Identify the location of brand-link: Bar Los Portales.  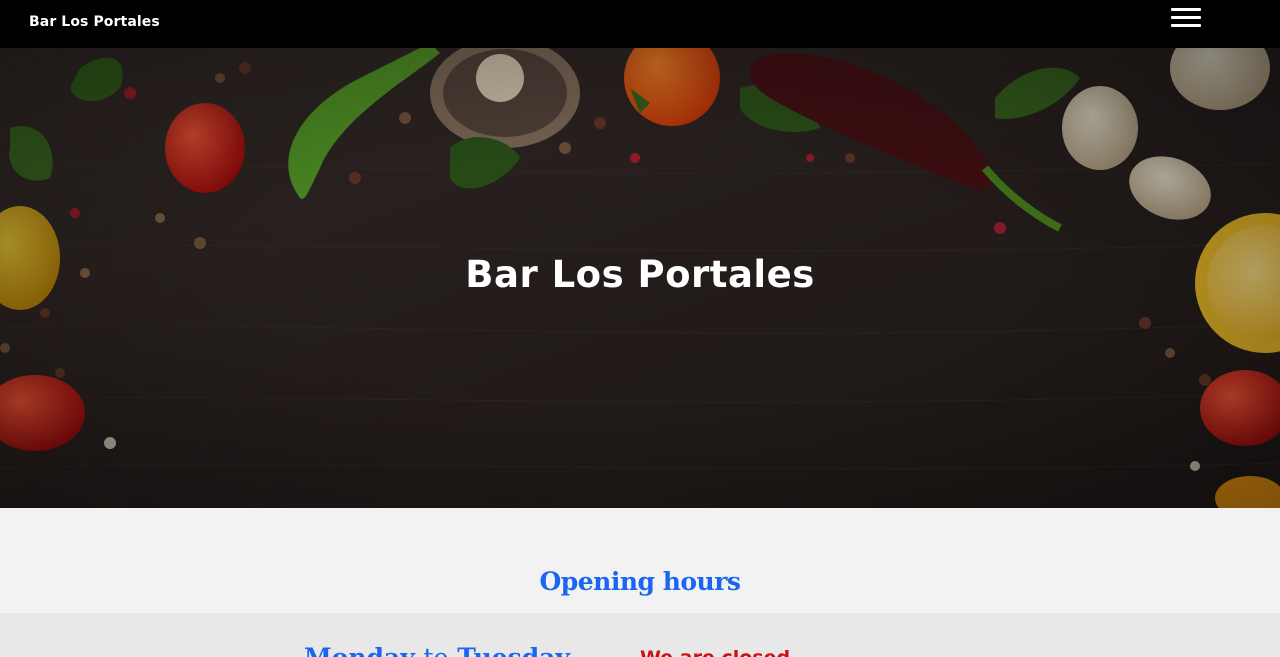
(94, 22).